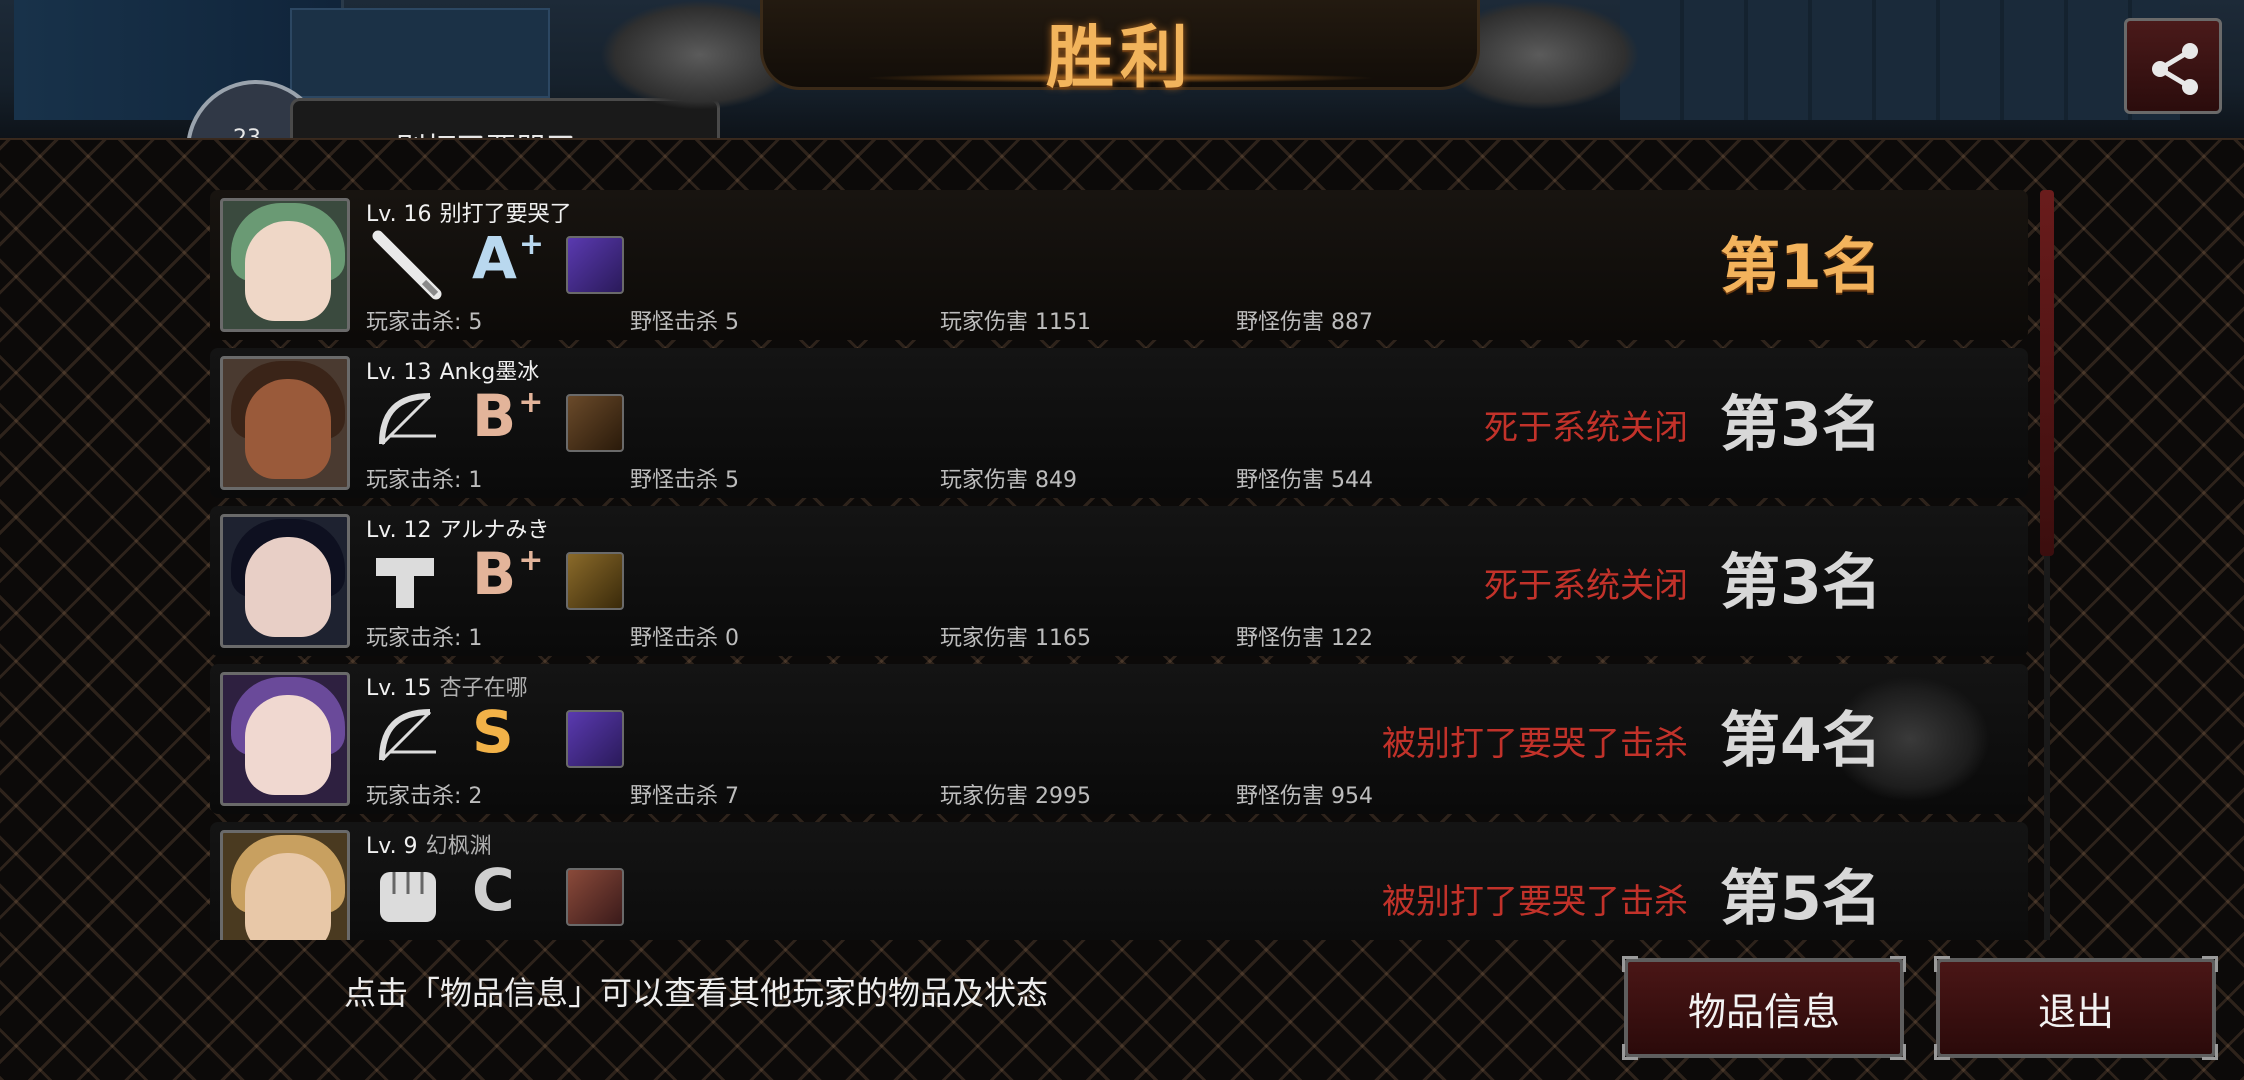 This screenshot has height=1080, width=2244. Describe the element at coordinates (1801, 899) in the screenshot. I see `rank-label: 第5名` at that location.